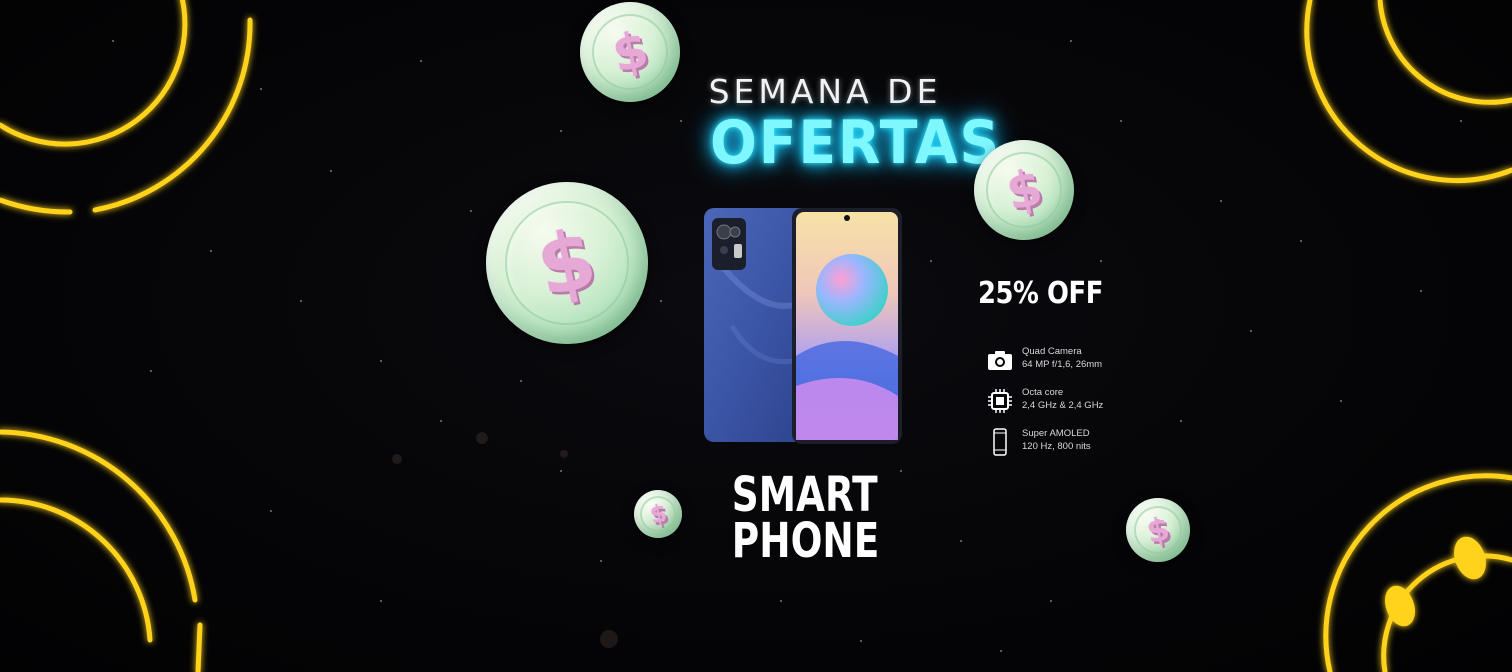  I want to click on spec-item-display: Super AMOLED 120 Hz, 800 nits, so click(1066, 446).